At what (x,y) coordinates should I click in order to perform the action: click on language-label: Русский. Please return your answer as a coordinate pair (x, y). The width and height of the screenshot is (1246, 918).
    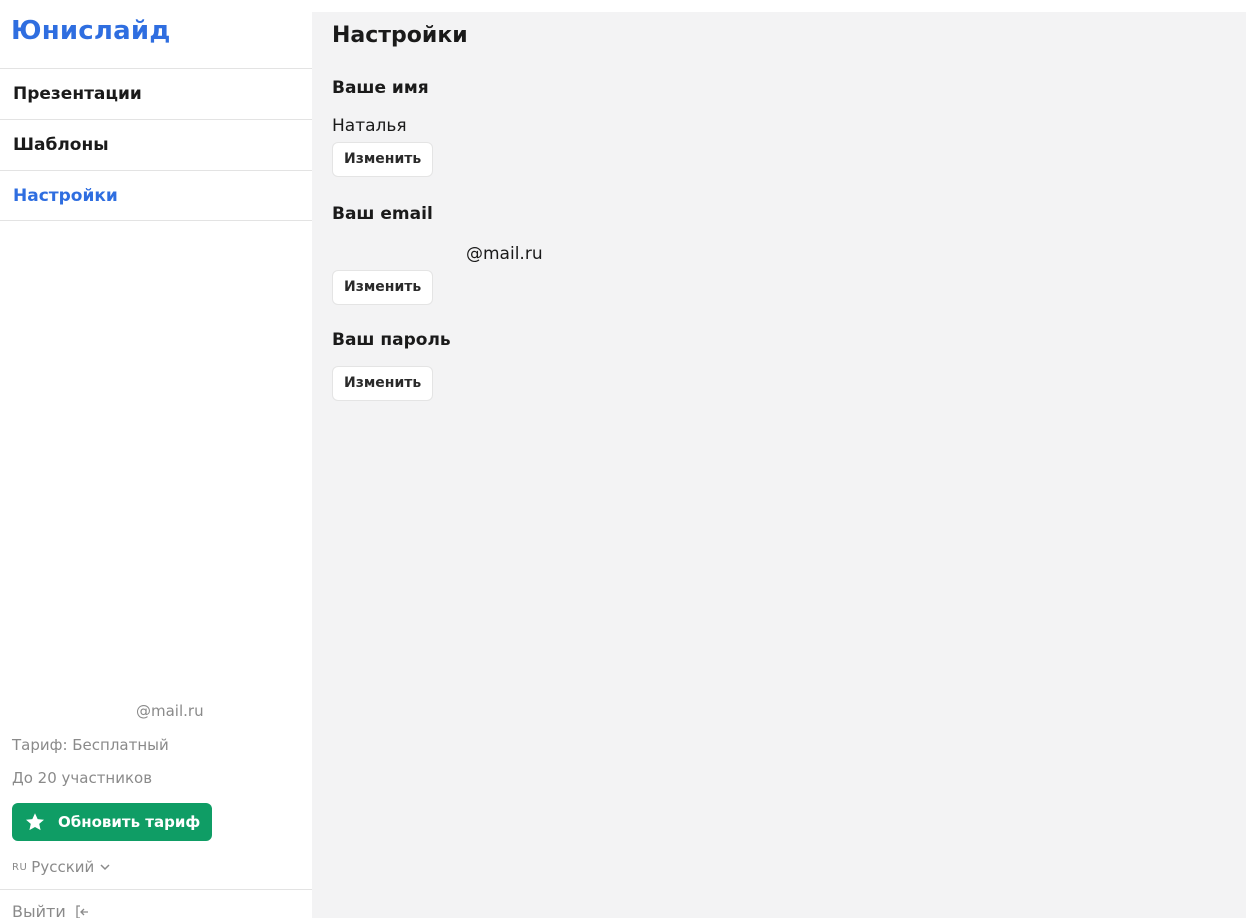
    Looking at the image, I should click on (63, 867).